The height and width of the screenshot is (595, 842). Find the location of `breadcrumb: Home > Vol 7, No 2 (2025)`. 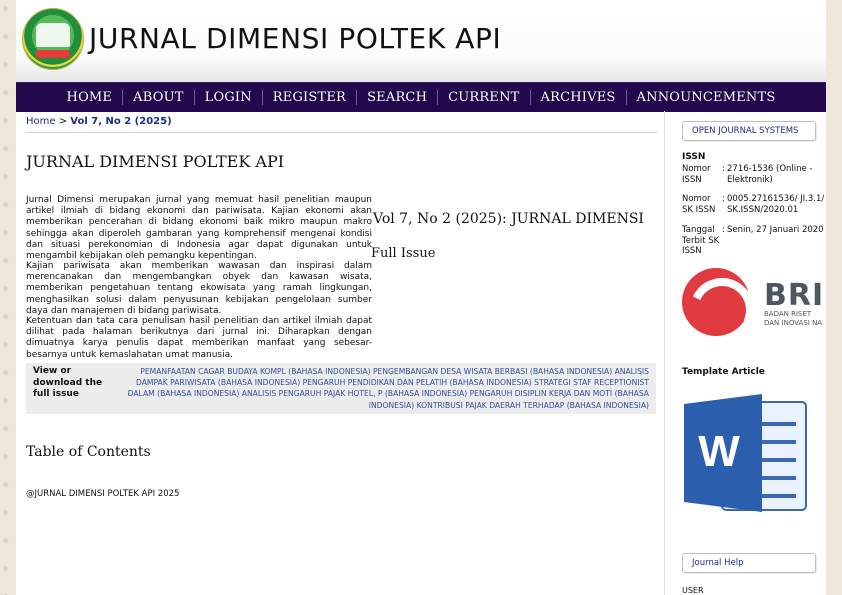

breadcrumb: Home > Vol 7, No 2 (2025) is located at coordinates (99, 121).